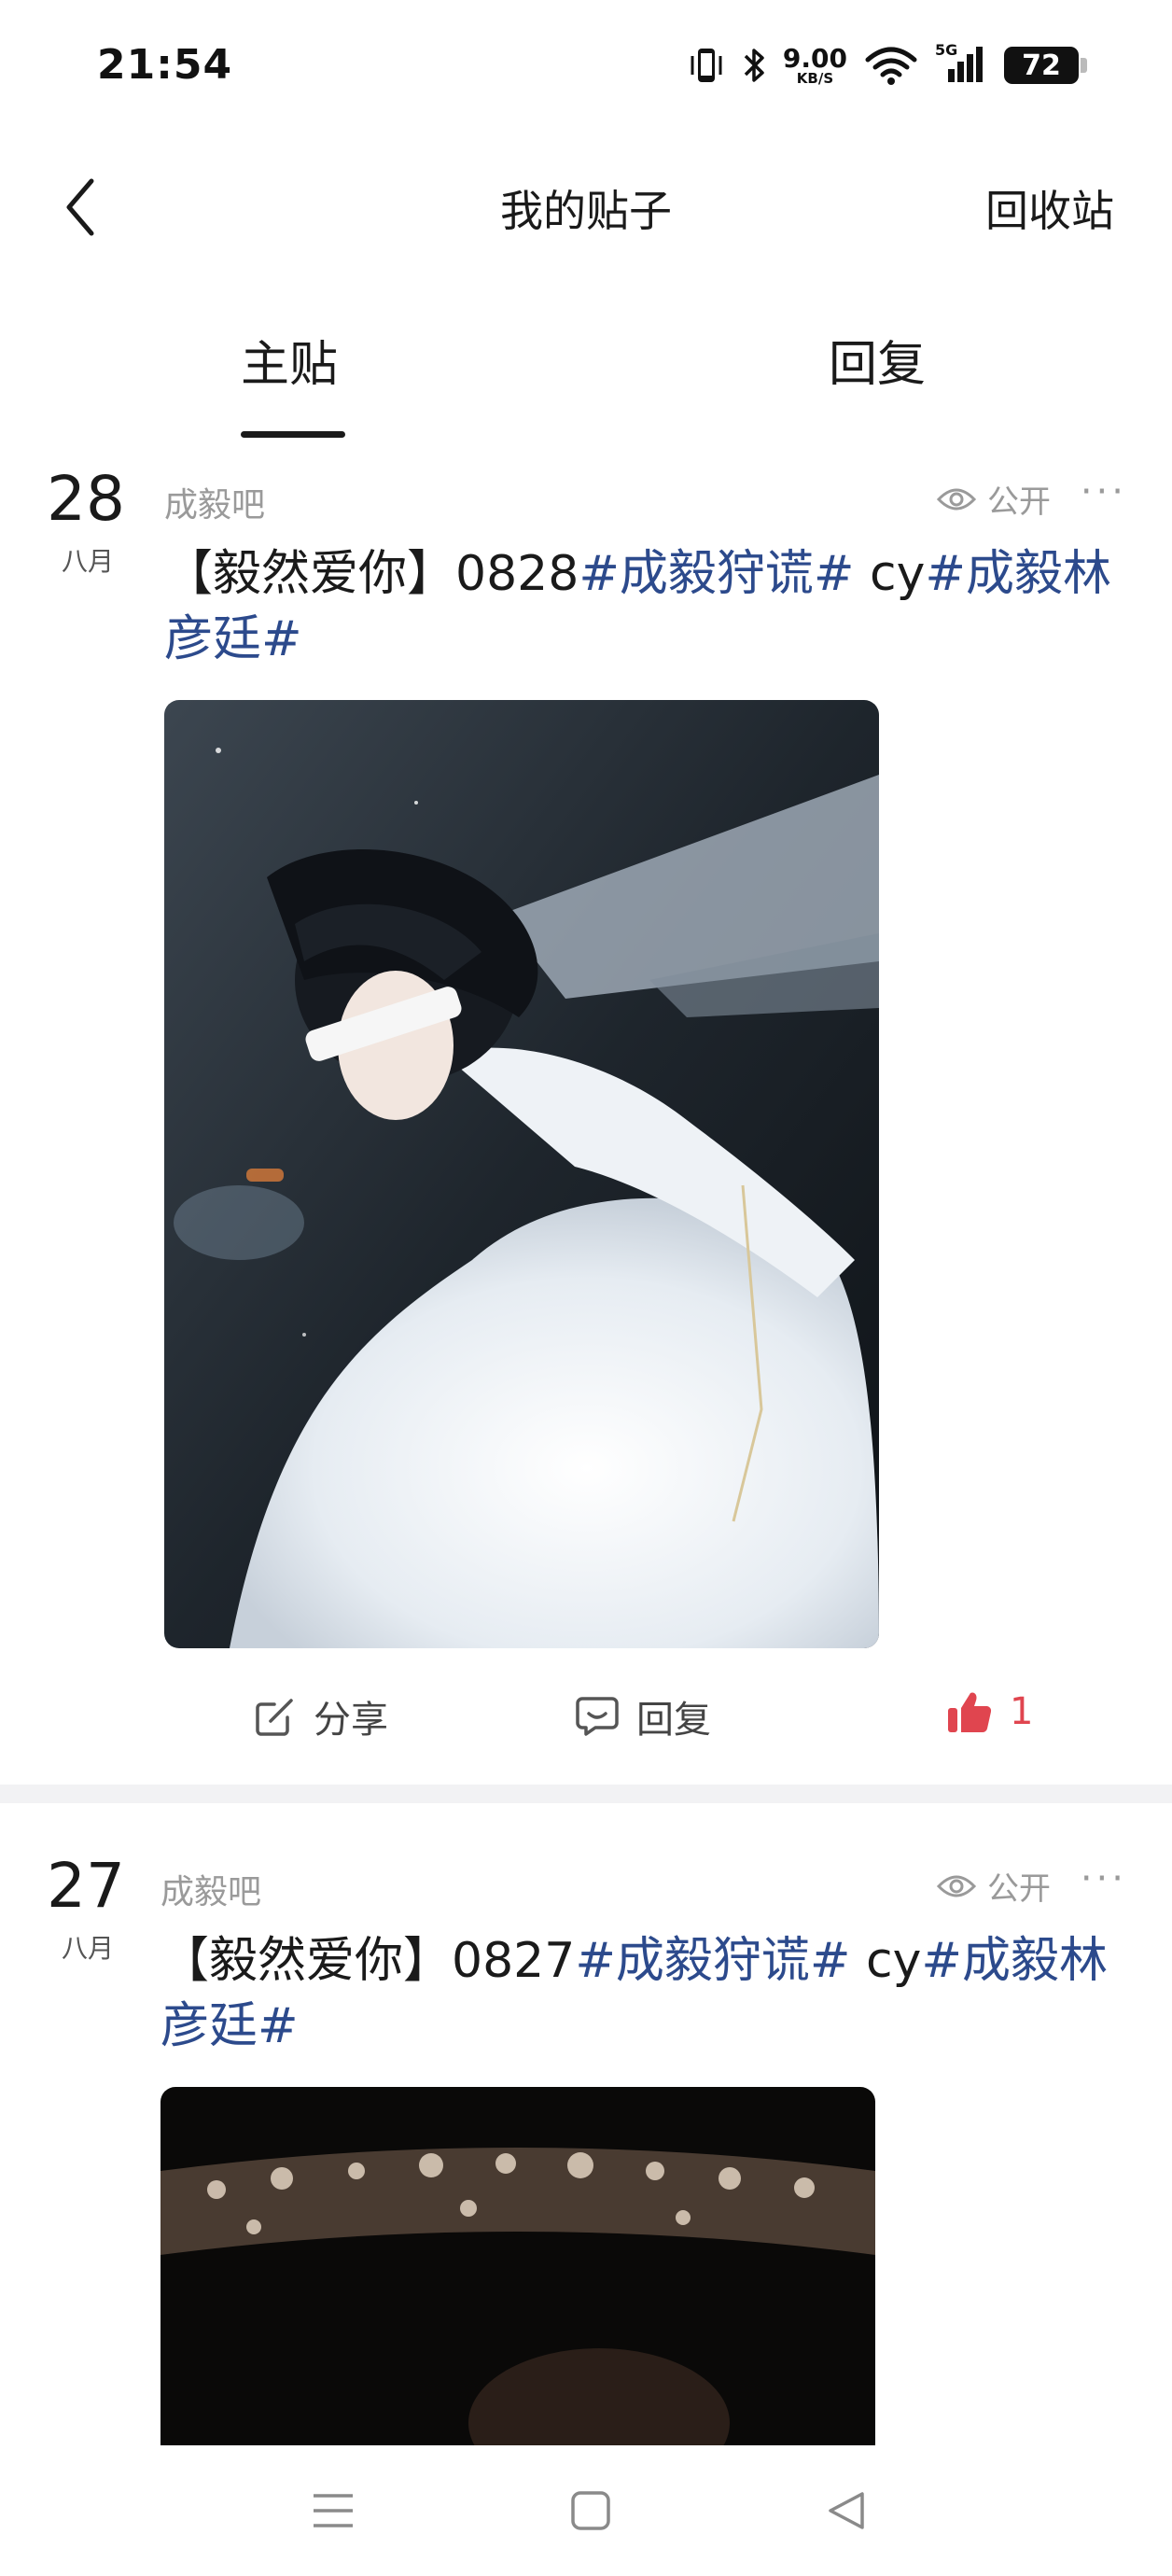 This screenshot has height=2576, width=1172. I want to click on home-nav-button, so click(590, 2511).